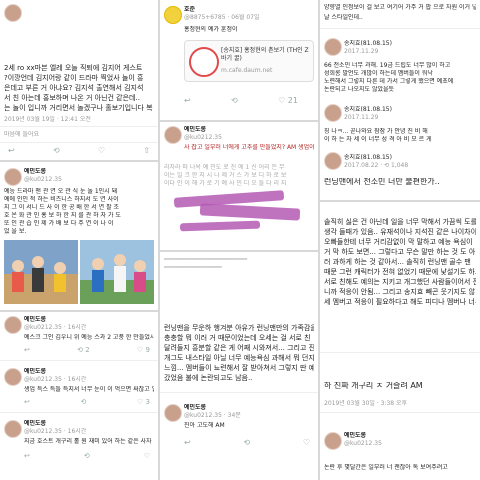 The image size is (480, 480). Describe the element at coordinates (400, 292) in the screenshot. I see `text-line: 니까 적응이 안됨... 그리고 송지효 빼곤 웃기지도 않` at that location.